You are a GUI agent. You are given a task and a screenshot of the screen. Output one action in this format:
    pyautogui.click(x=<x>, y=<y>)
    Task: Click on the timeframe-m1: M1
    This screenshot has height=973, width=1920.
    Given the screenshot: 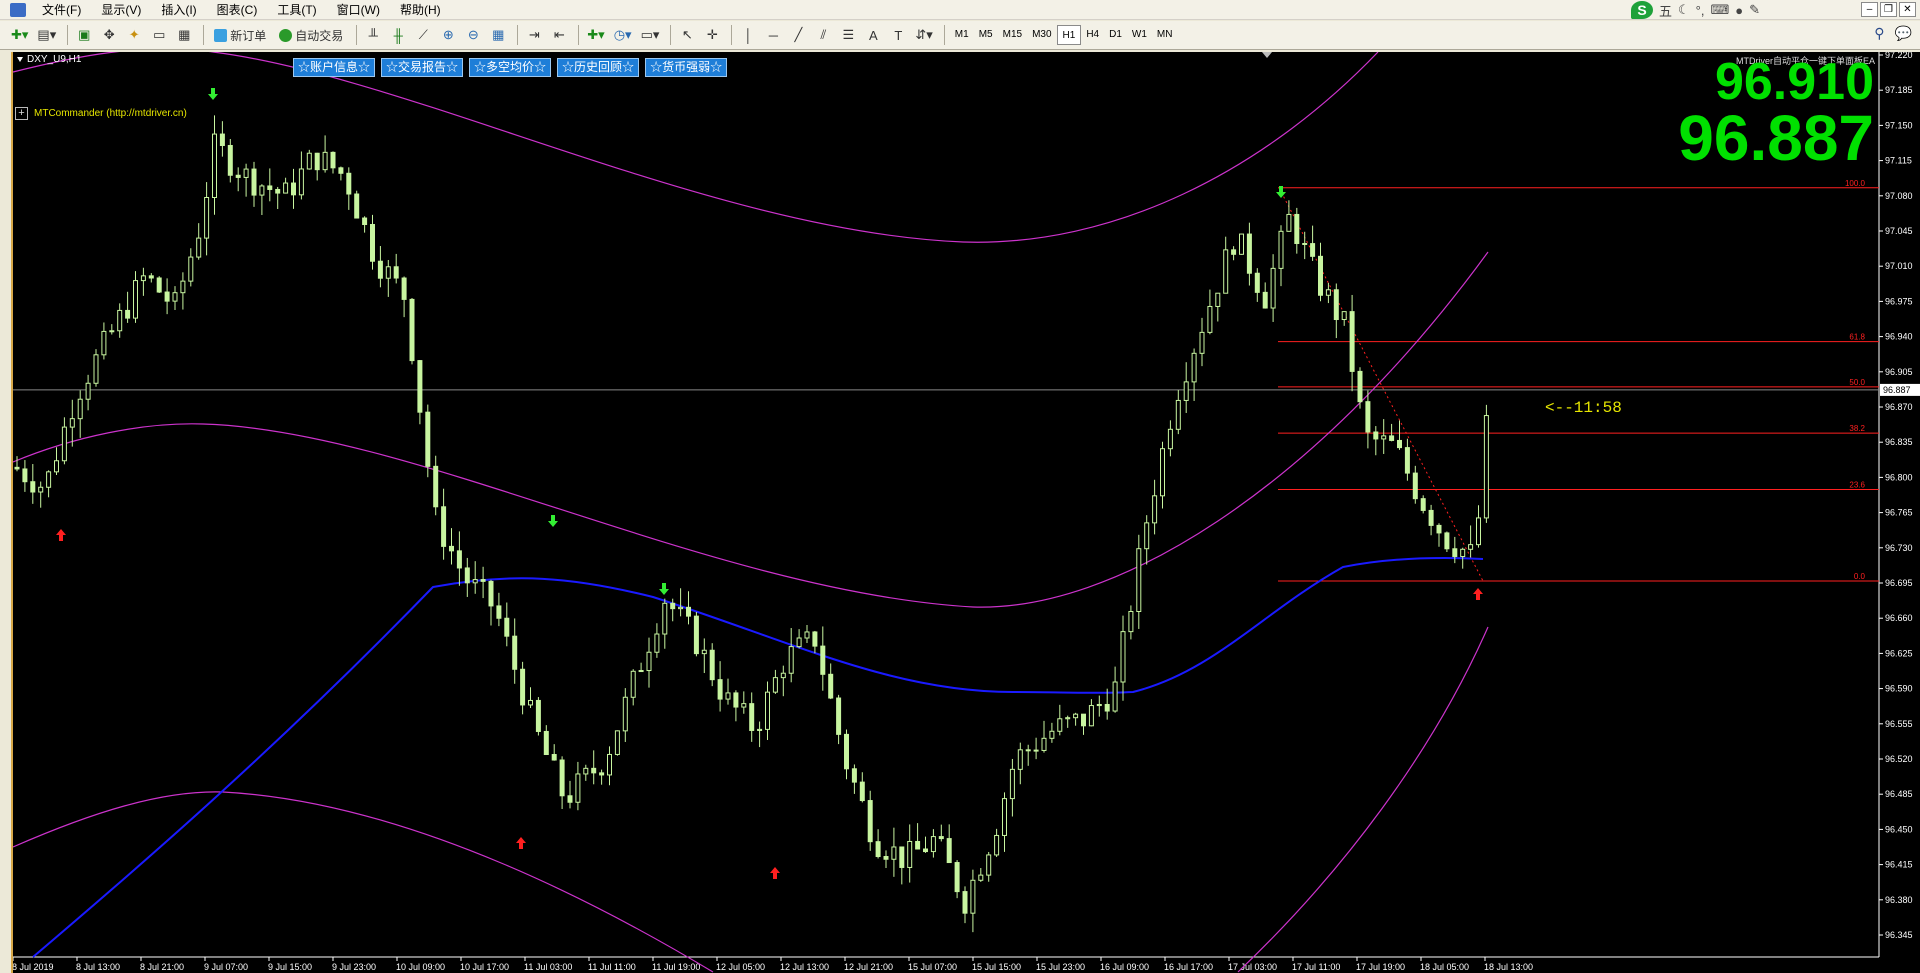 What is the action you would take?
    pyautogui.click(x=962, y=35)
    